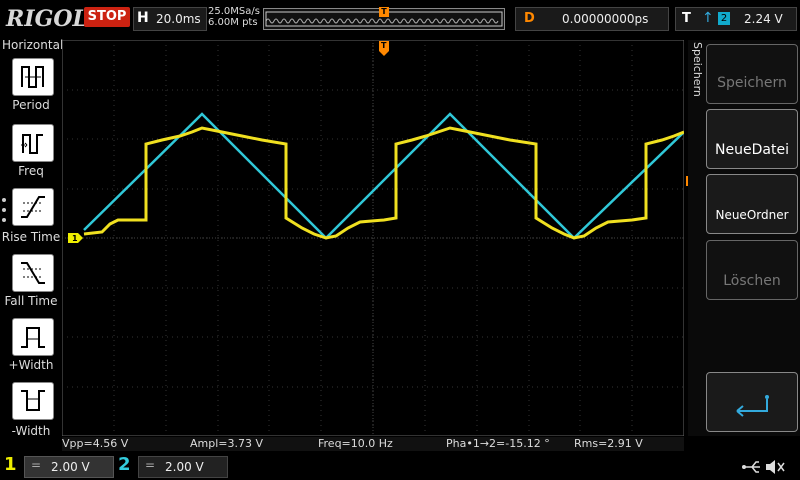  I want to click on rising-edge-icon: ↑, so click(708, 18).